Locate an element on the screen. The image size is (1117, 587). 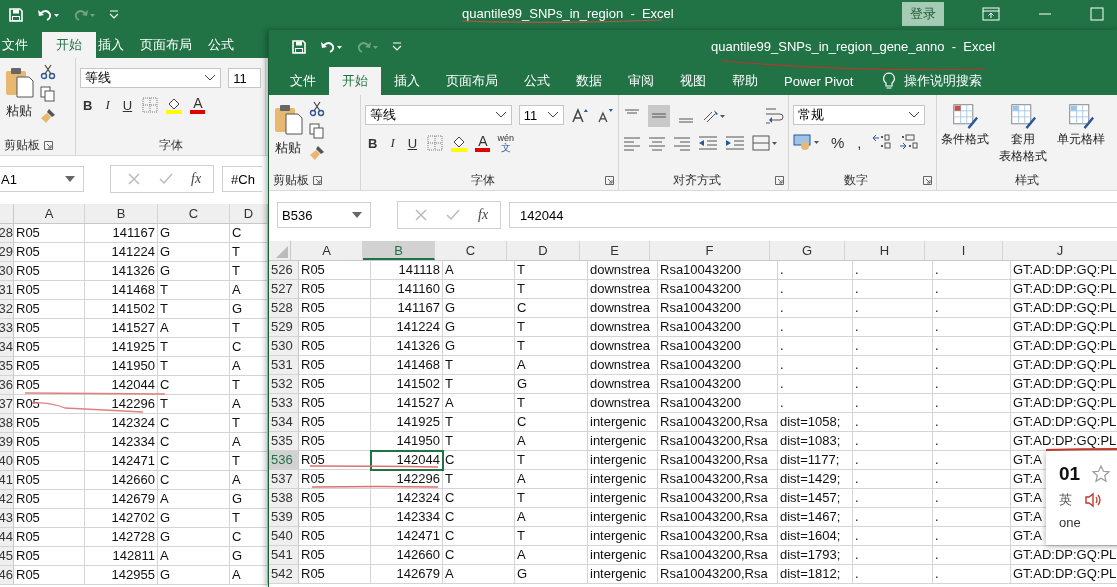
row-header: 529 is located at coordinates (284, 327).